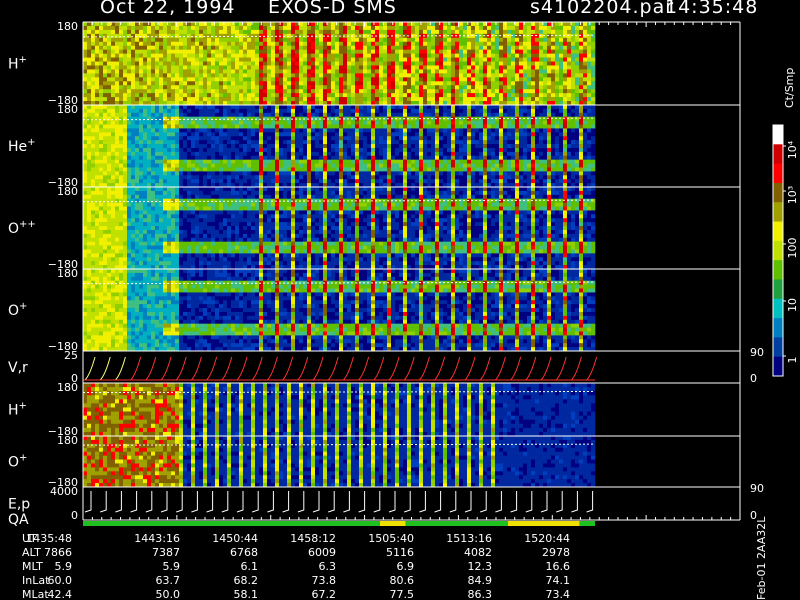  What do you see at coordinates (789, 87) in the screenshot?
I see `colorbar-unit: Ct/Smp` at bounding box center [789, 87].